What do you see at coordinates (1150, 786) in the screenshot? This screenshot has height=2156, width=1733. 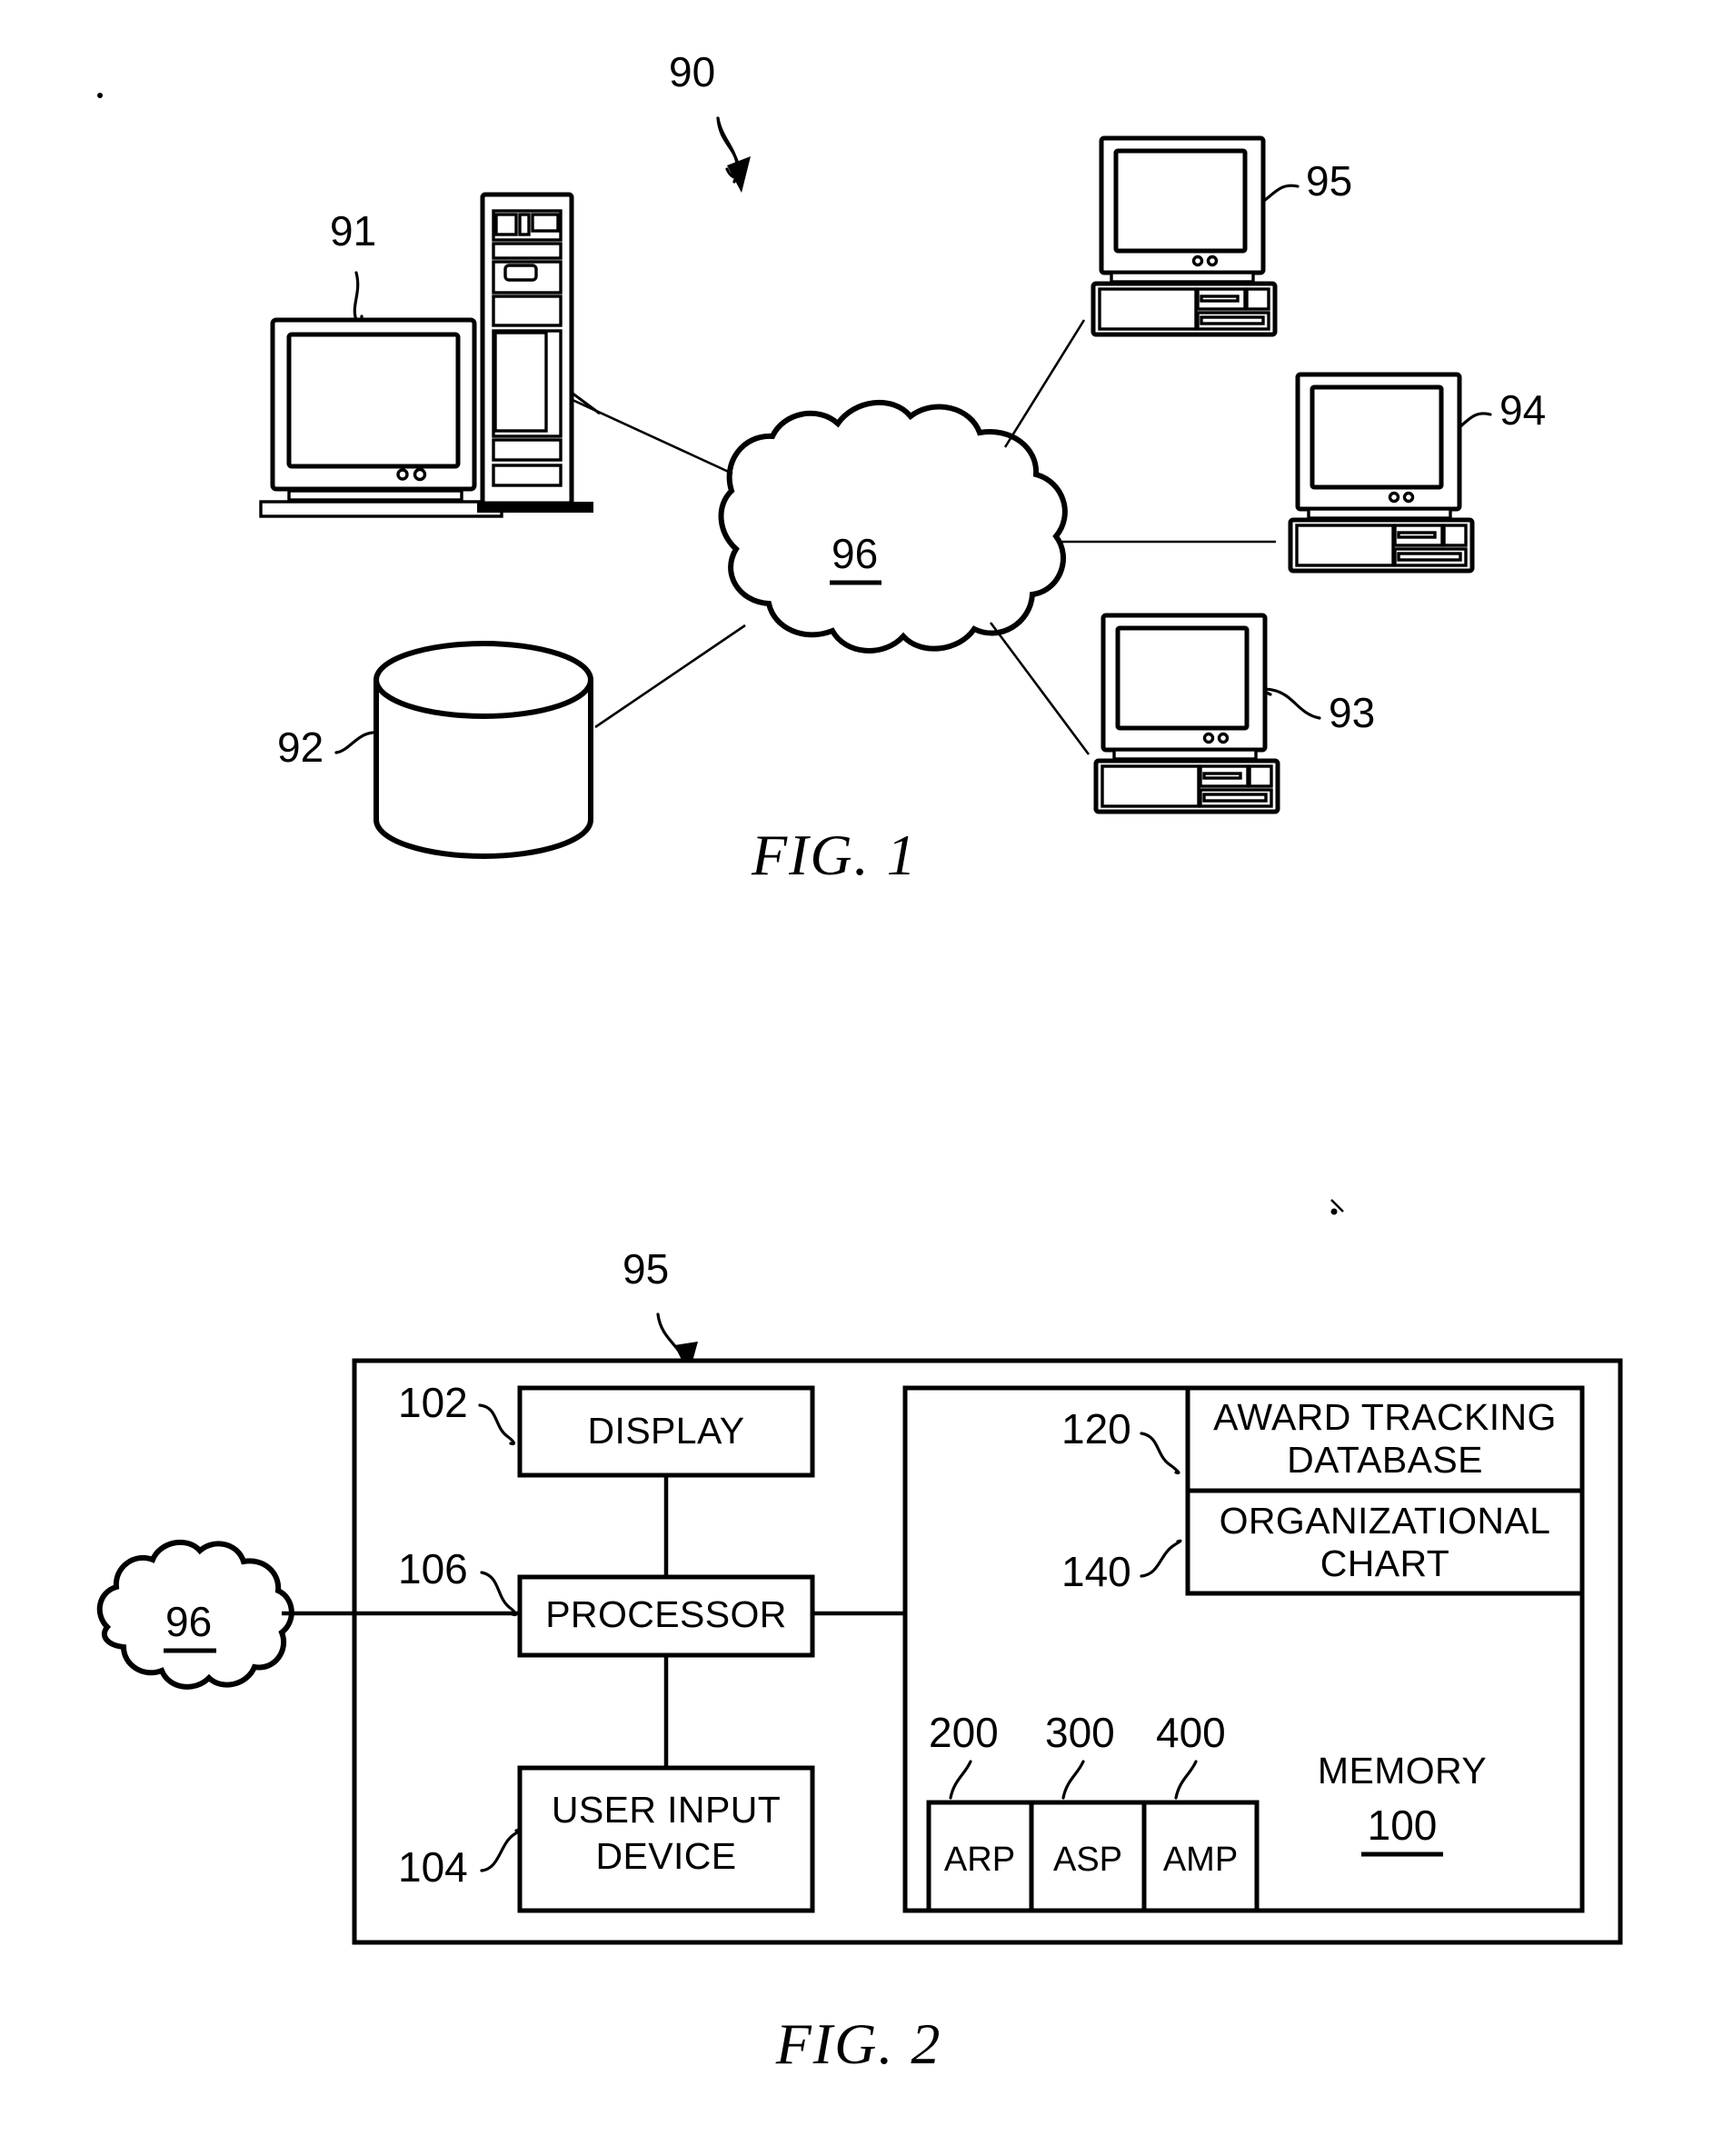 I see `tower-93-left-panel` at bounding box center [1150, 786].